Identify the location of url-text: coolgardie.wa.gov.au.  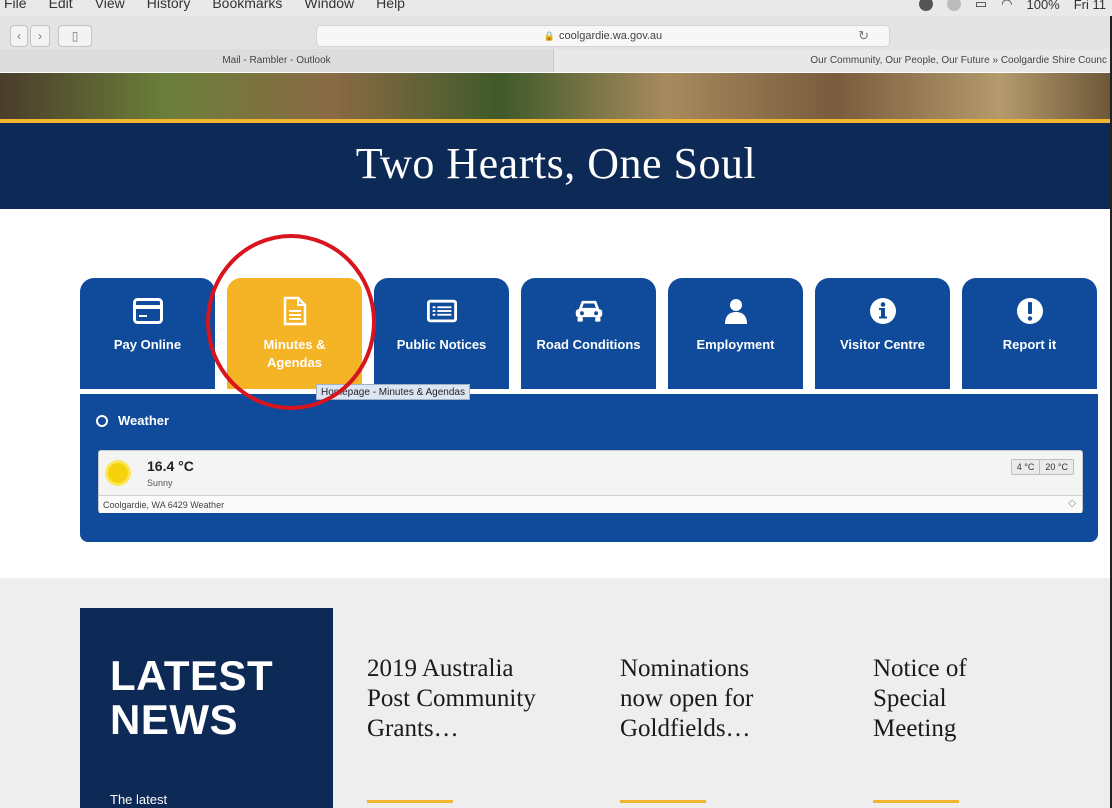
(611, 36).